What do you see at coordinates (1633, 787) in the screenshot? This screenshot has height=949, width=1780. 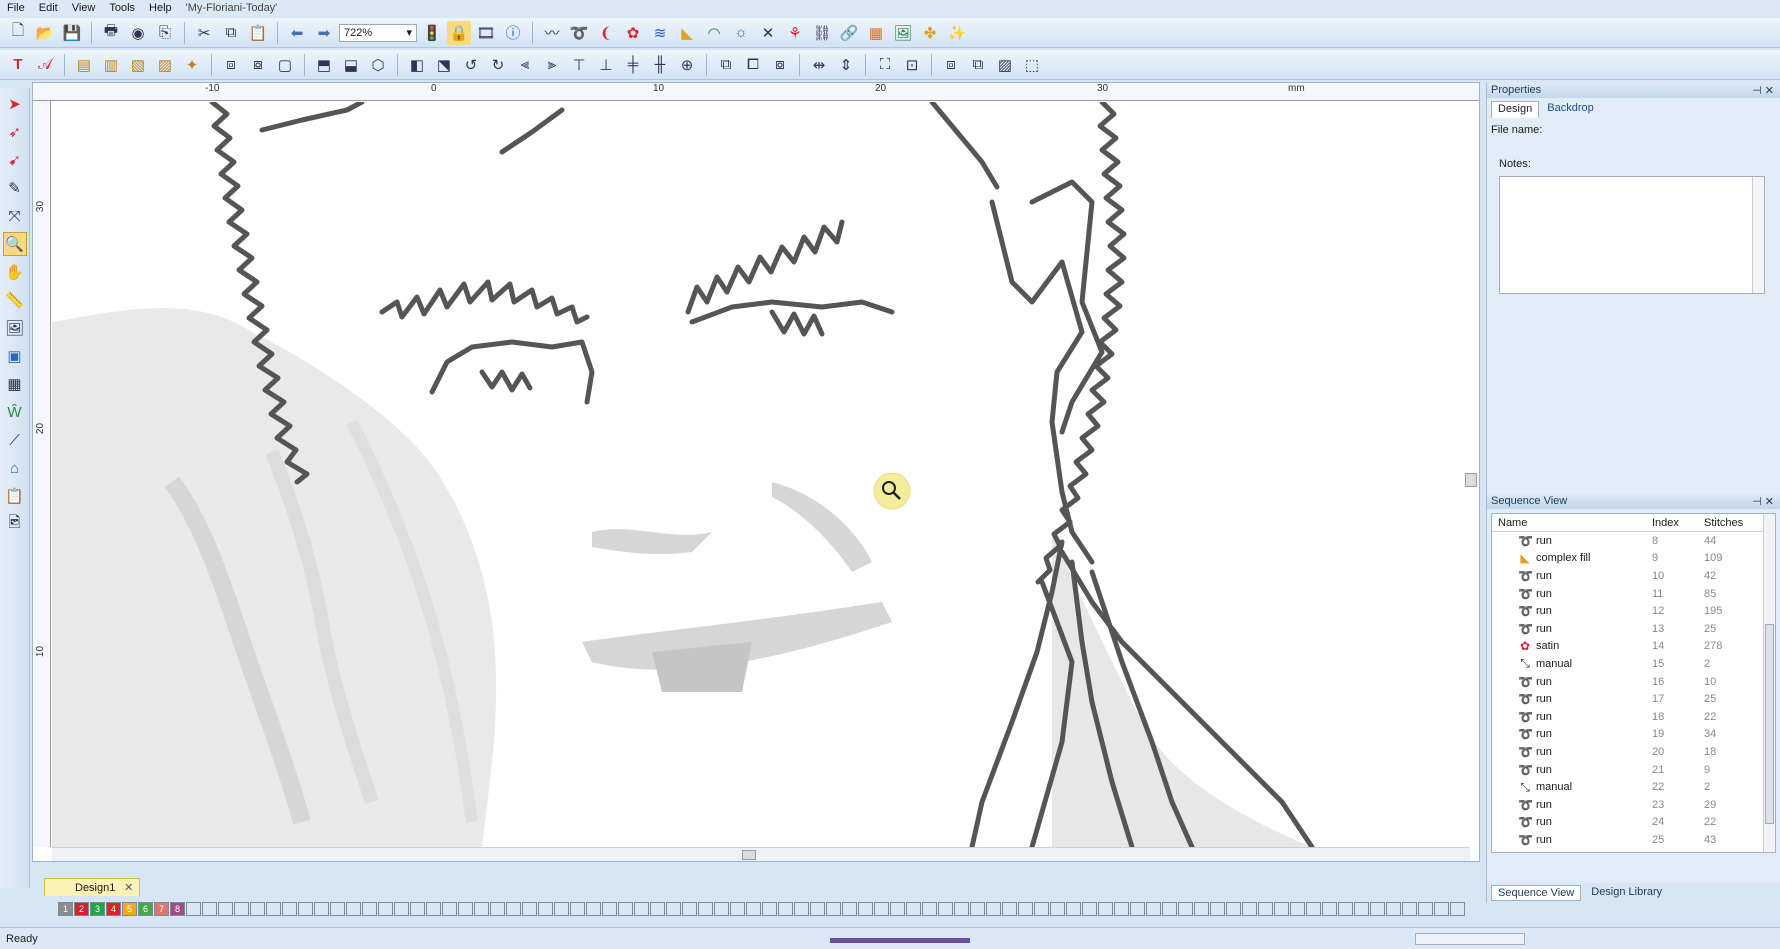 I see `sequence-row: ⤡ manual 22 2` at bounding box center [1633, 787].